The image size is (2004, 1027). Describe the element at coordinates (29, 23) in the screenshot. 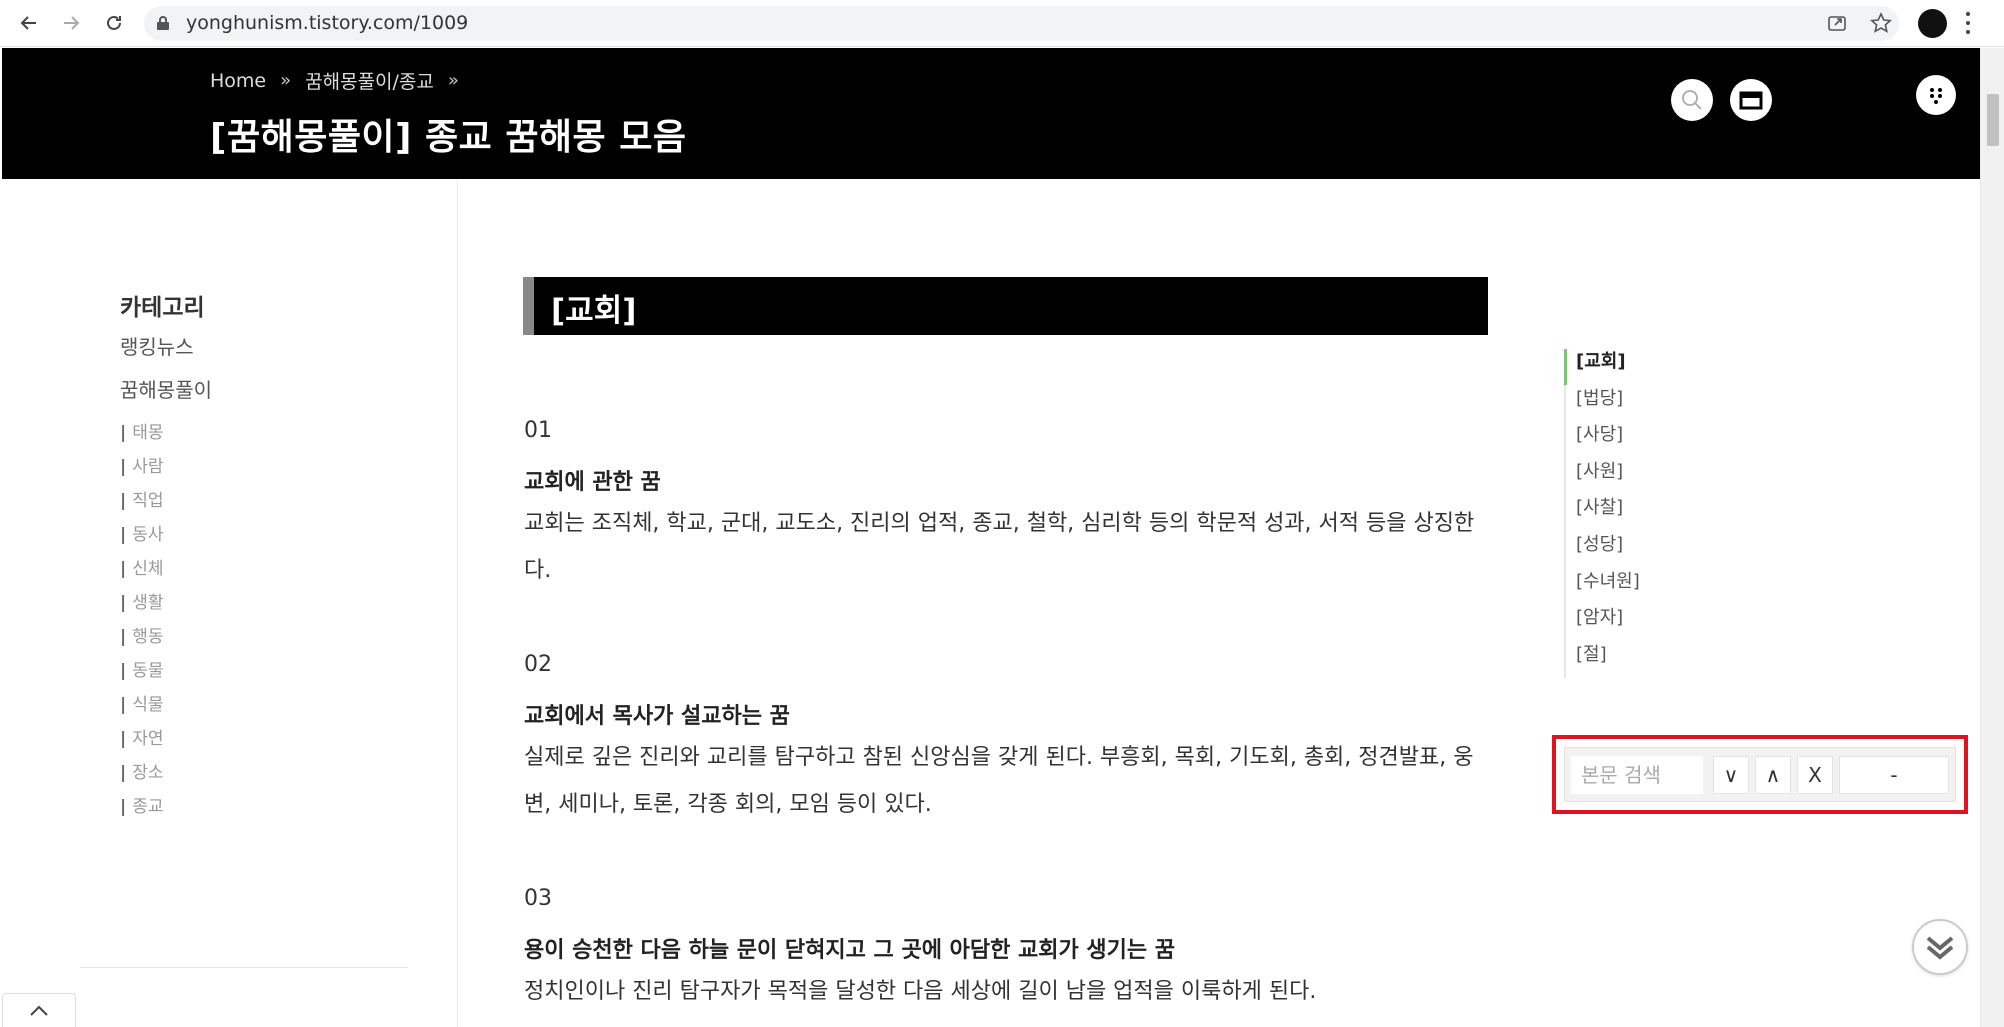

I see `back-arrow-icon` at that location.